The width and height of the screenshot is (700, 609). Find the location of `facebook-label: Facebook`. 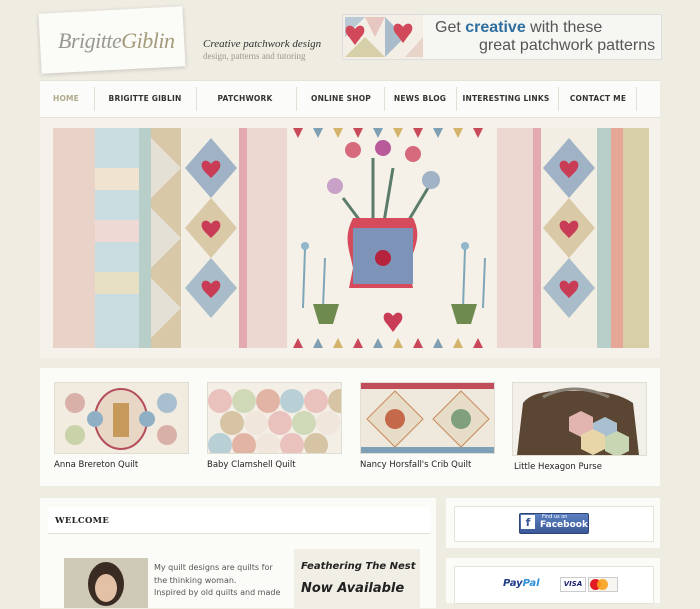

facebook-label: Facebook is located at coordinates (564, 525).